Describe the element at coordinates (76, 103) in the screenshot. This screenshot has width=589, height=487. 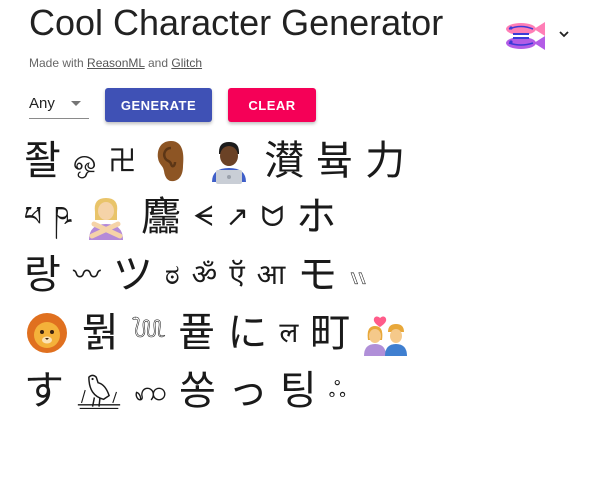
I see `dropdown-arrow-icon` at that location.